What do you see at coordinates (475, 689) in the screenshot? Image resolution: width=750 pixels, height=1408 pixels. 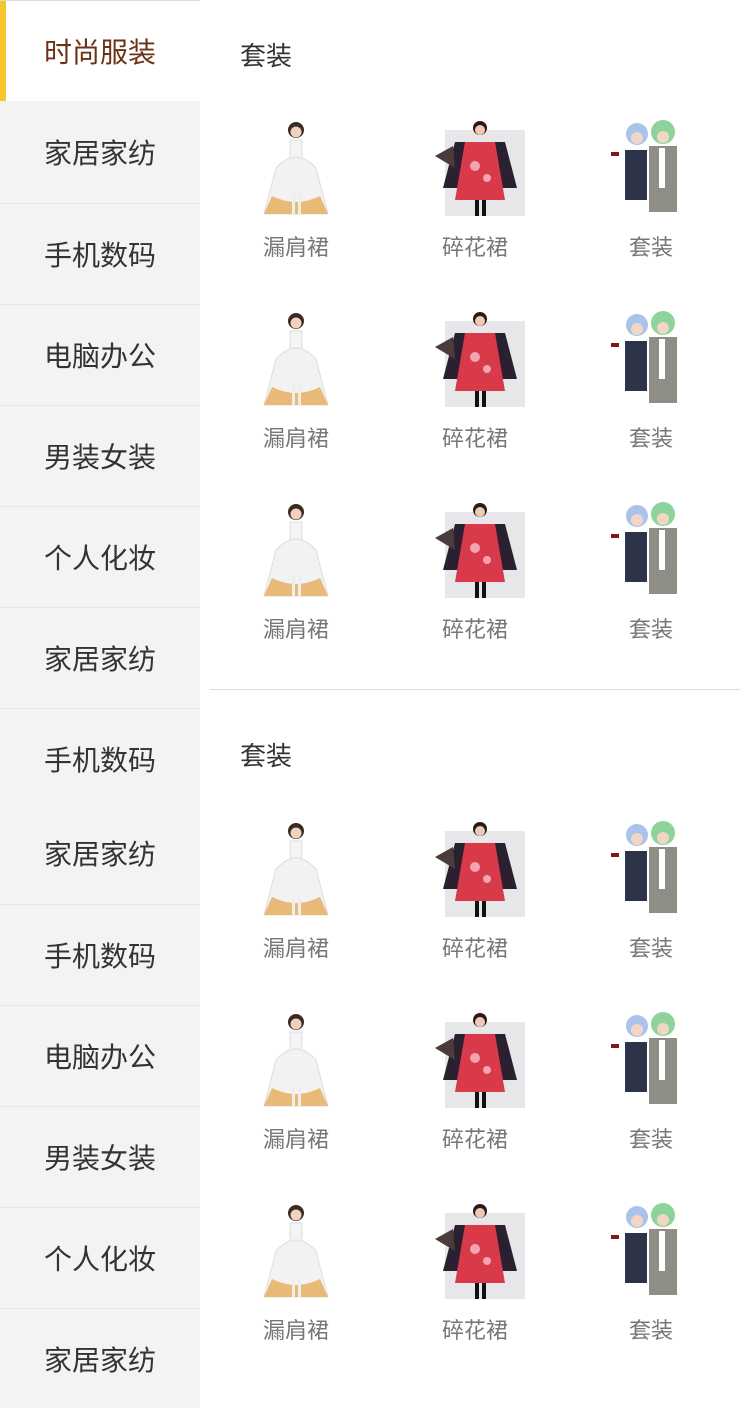 I see `section-divider` at bounding box center [475, 689].